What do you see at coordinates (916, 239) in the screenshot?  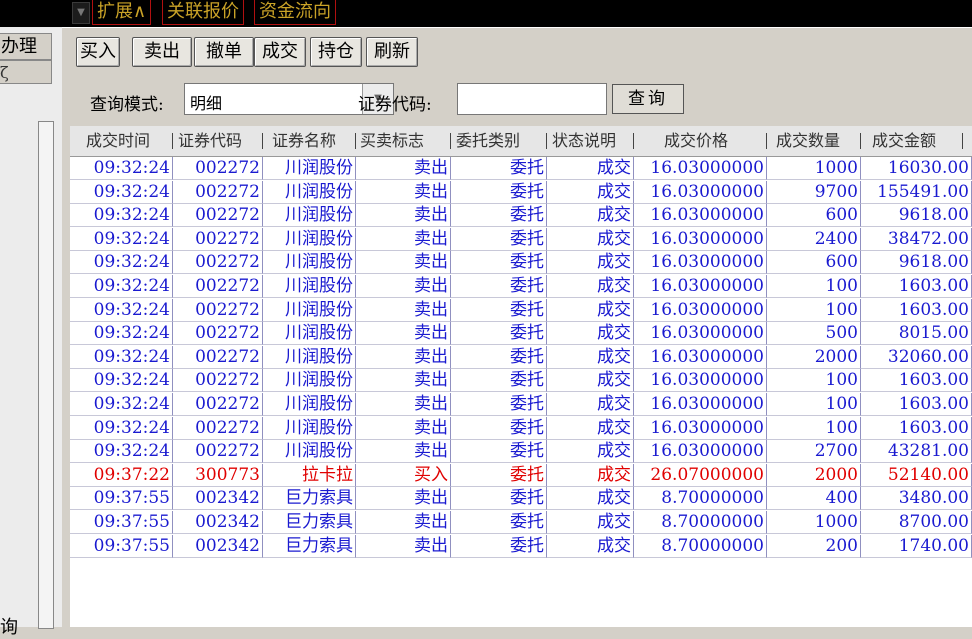 I see `cell-amount: 38472.00` at bounding box center [916, 239].